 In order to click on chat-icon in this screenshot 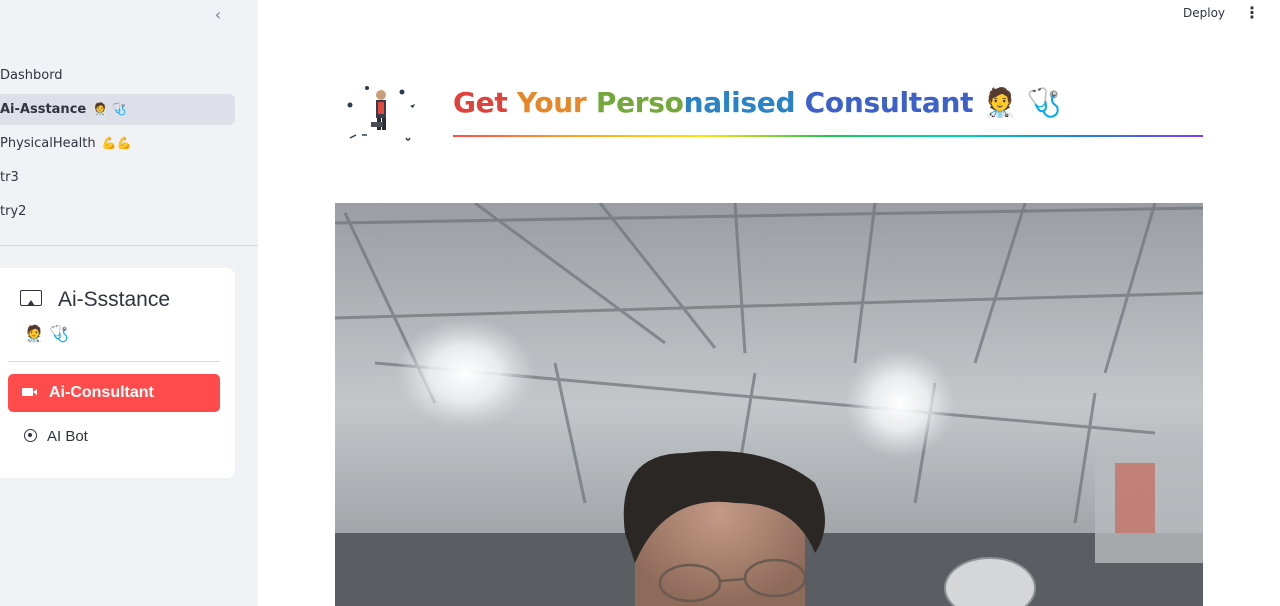, I will do `click(30, 435)`.